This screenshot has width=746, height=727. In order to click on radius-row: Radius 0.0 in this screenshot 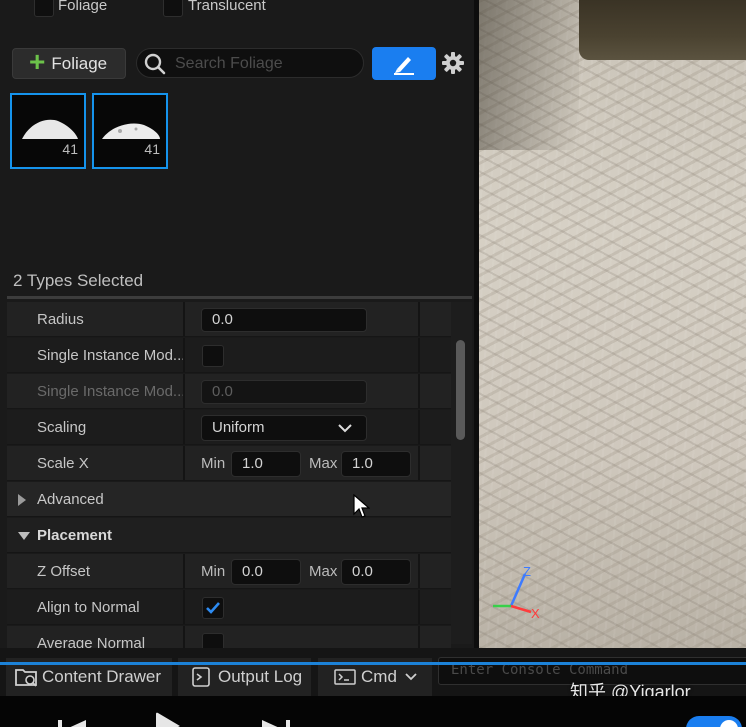, I will do `click(229, 319)`.